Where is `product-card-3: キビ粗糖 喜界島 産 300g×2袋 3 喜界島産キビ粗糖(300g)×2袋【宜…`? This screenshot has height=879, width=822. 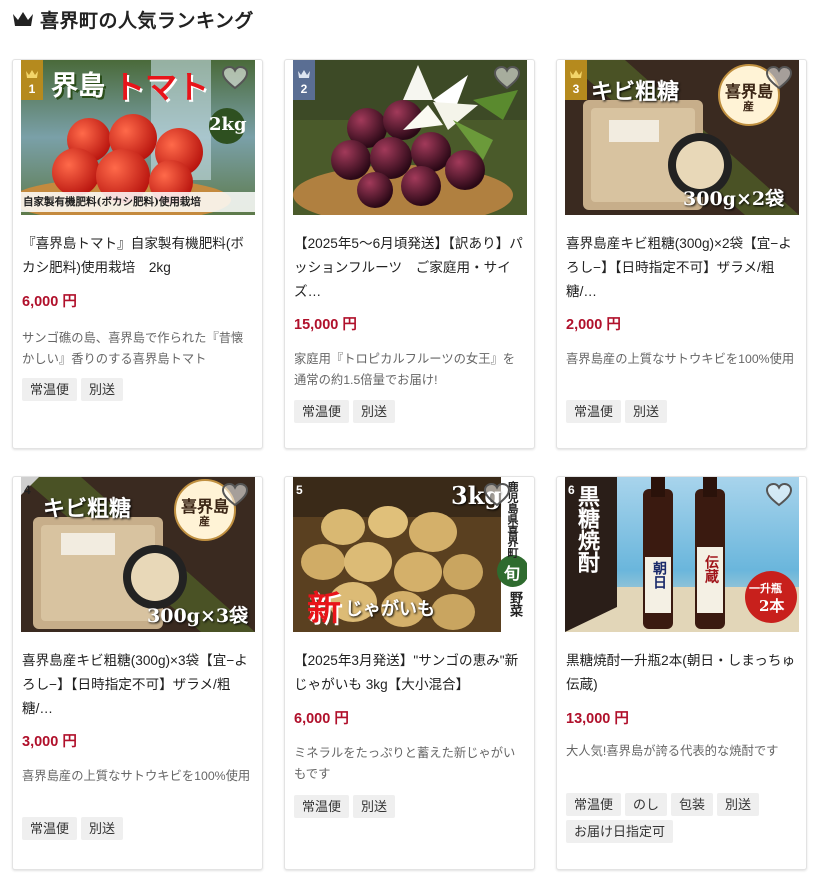
product-card-3: キビ粗糖 喜界島 産 300g×2袋 3 喜界島産キビ粗糖(300g)×2袋【宜… is located at coordinates (681, 254).